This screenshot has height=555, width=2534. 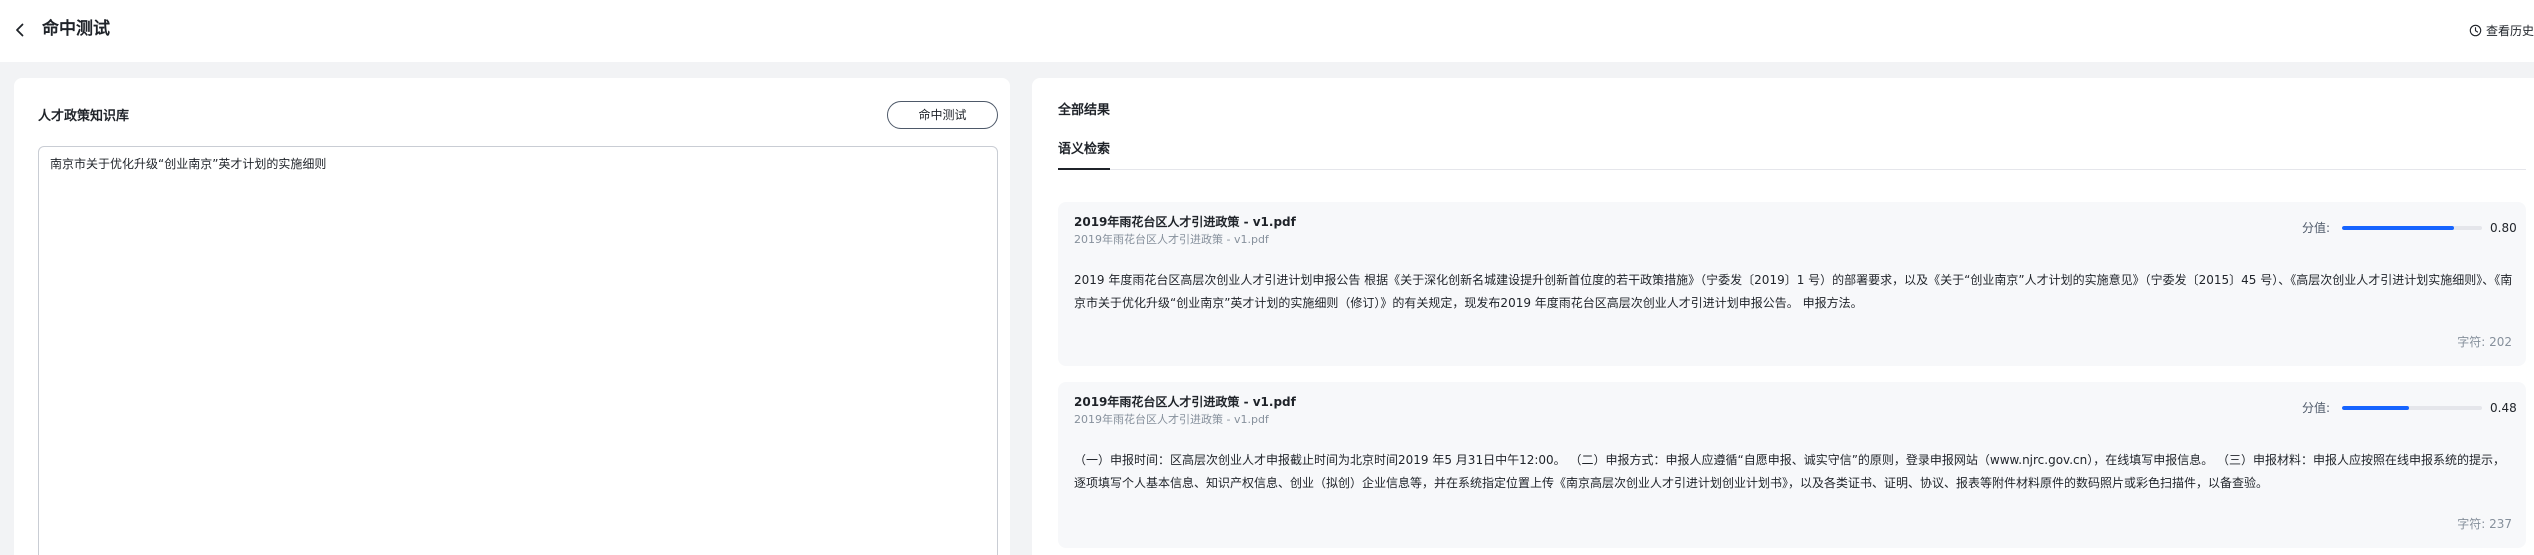 I want to click on score-value: 0.80, so click(x=2503, y=228).